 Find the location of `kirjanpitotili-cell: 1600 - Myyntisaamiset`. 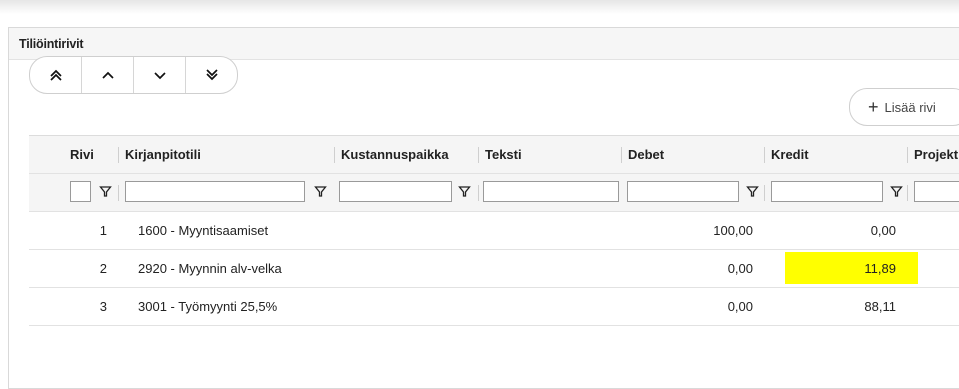

kirjanpitotili-cell: 1600 - Myyntisaamiset is located at coordinates (203, 230).